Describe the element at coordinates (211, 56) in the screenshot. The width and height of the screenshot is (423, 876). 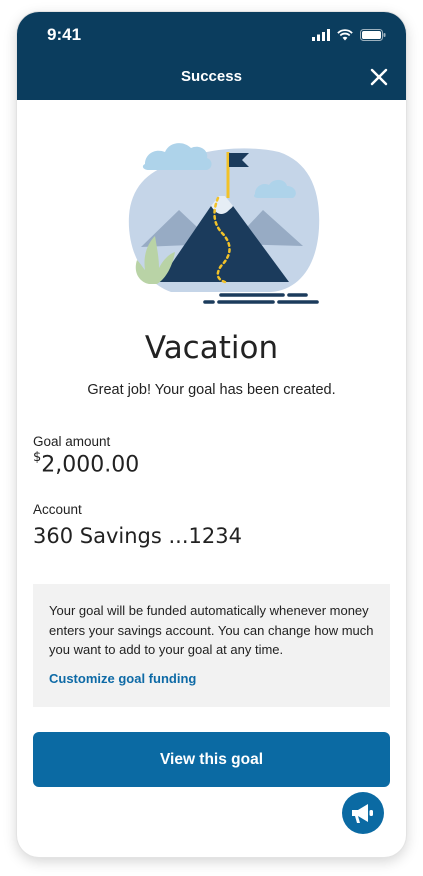
I see `header-bar: 9:41 Success` at that location.